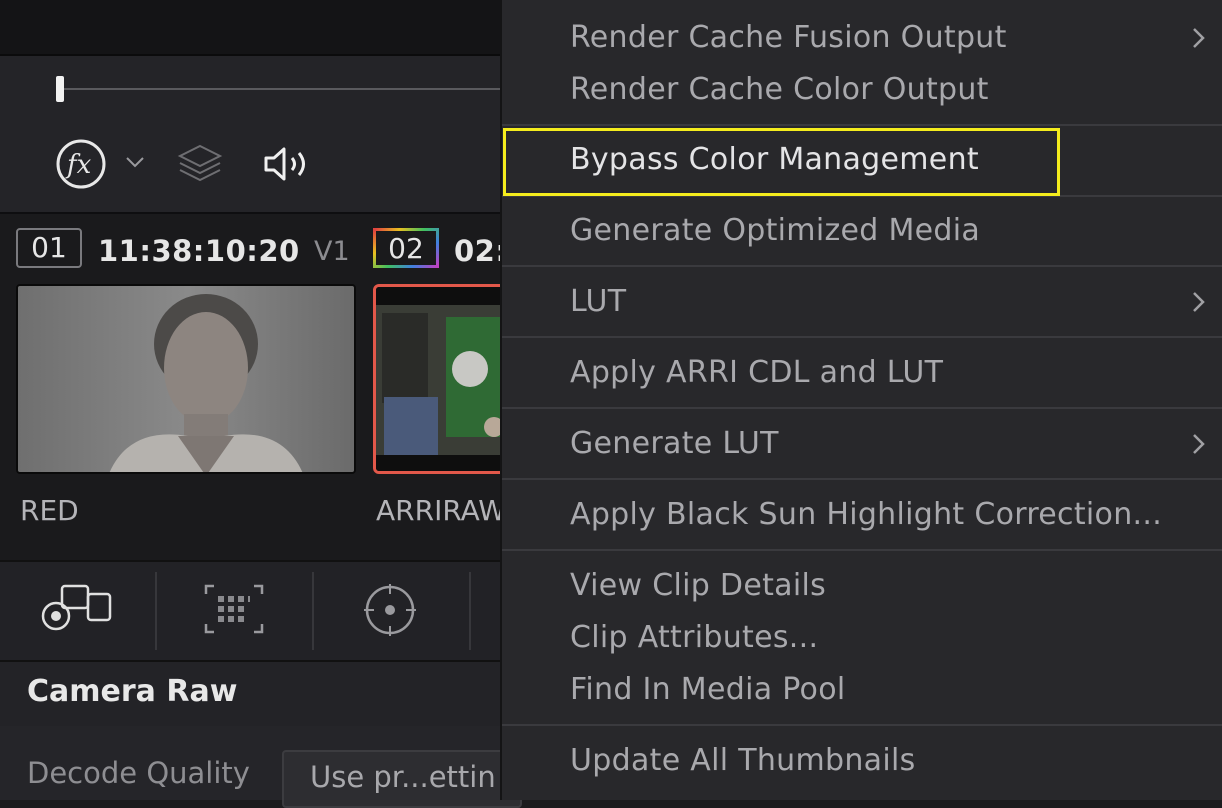 The height and width of the screenshot is (808, 1222). What do you see at coordinates (138, 773) in the screenshot?
I see `decode-quality-label: Decode Quality` at bounding box center [138, 773].